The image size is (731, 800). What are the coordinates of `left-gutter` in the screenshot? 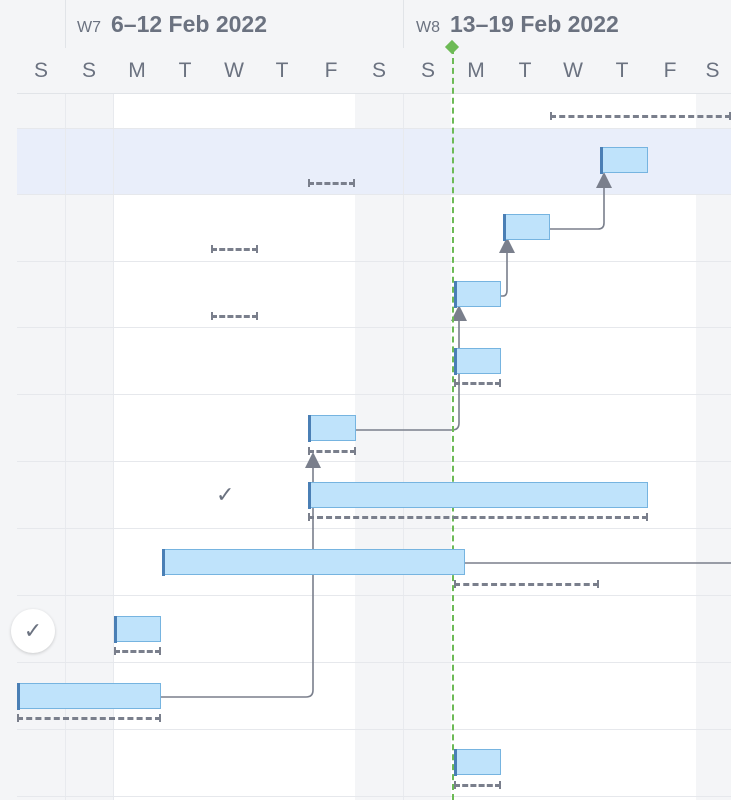 It's located at (9, 400).